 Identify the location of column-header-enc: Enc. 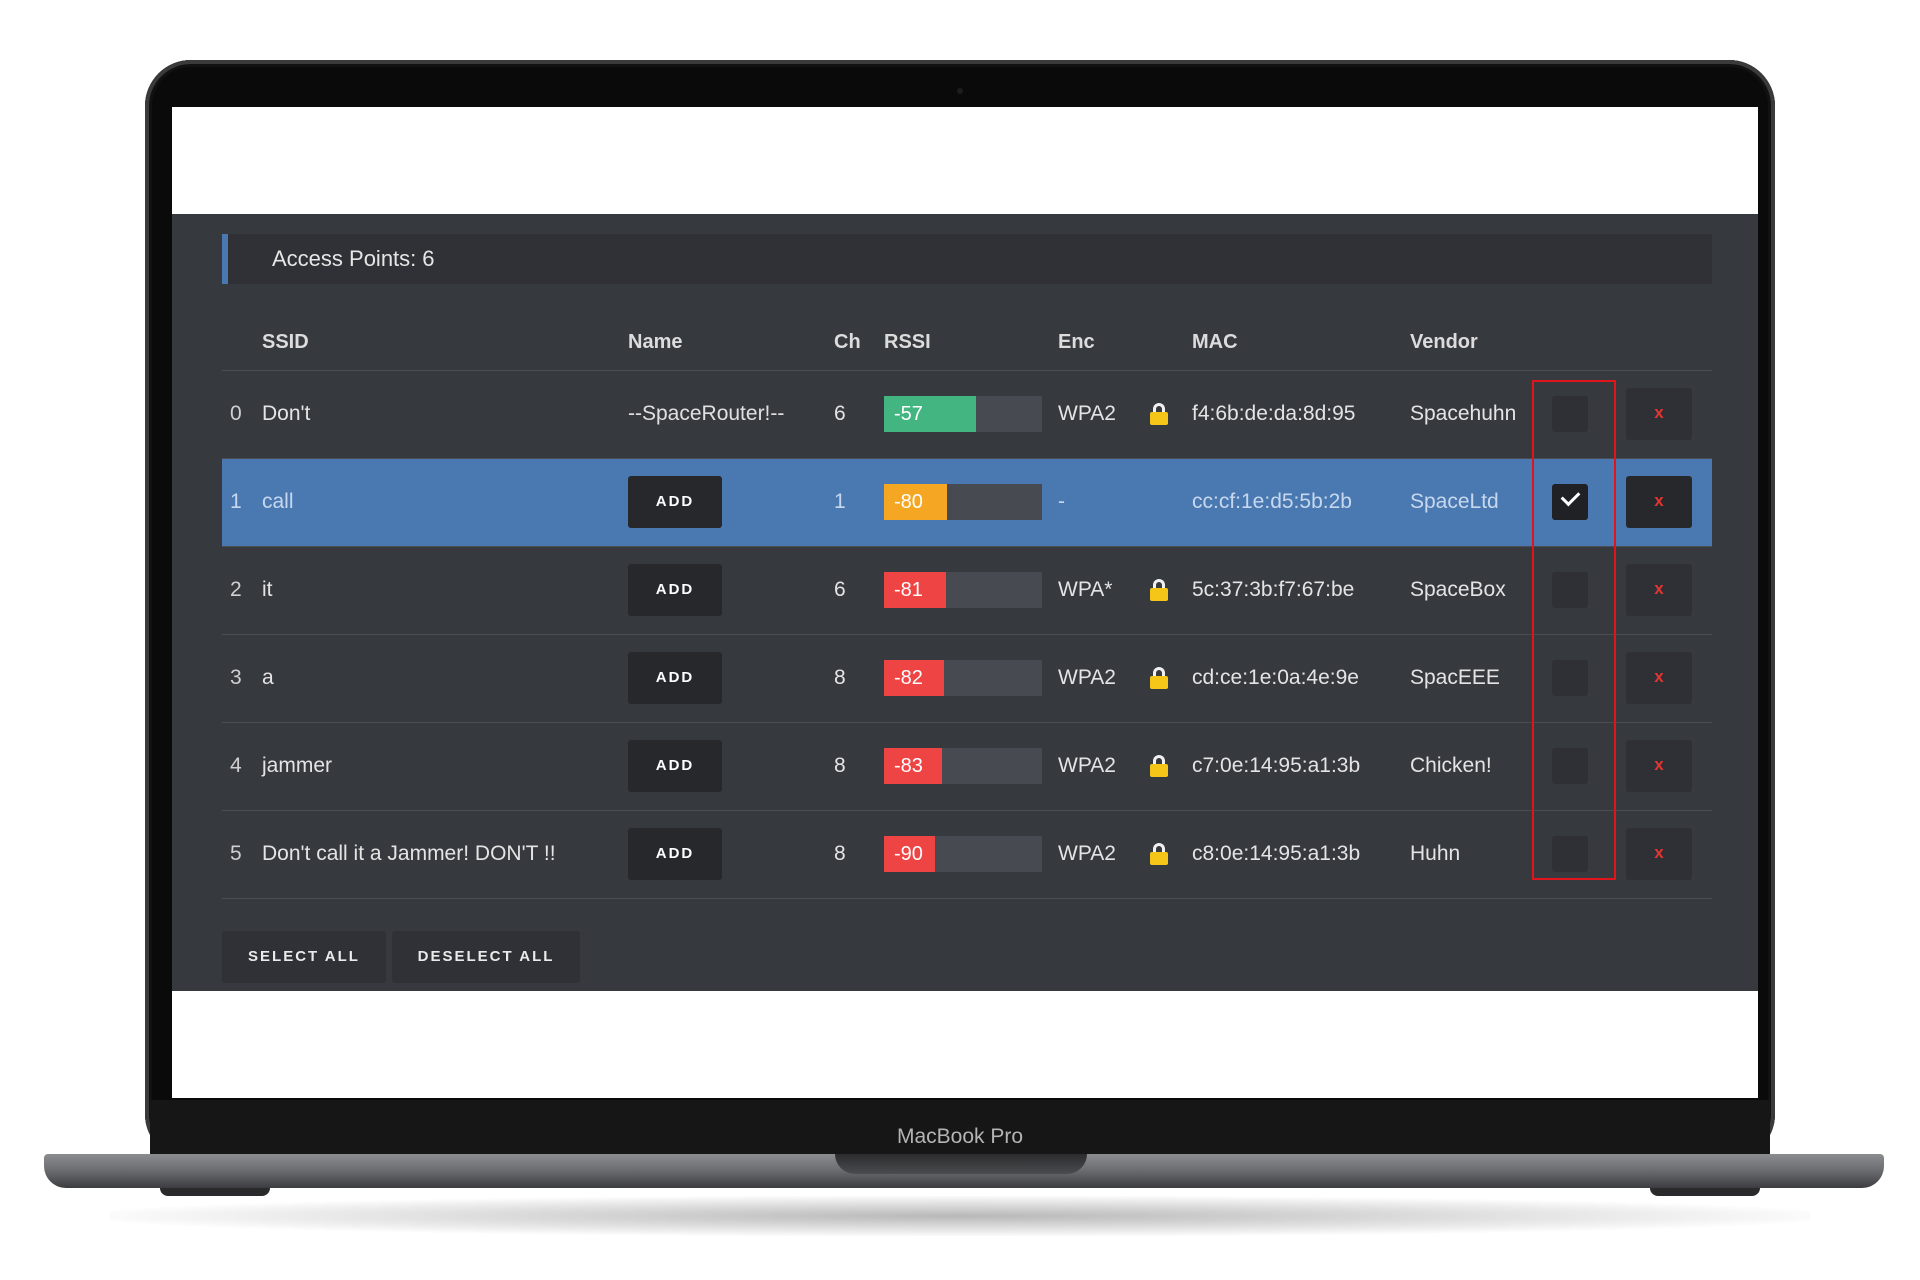
(1104, 343).